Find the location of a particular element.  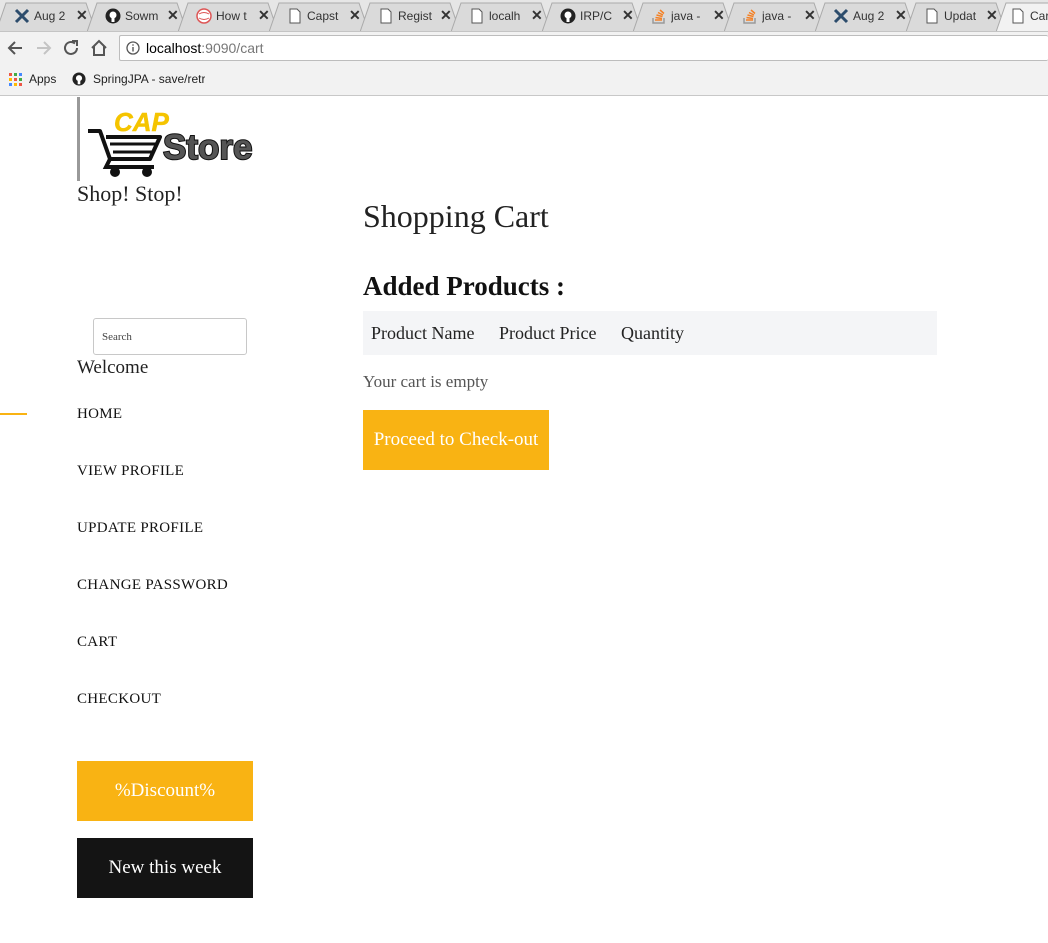

bookmark-springjpa: SpringJPA - save/retr is located at coordinates (138, 79).